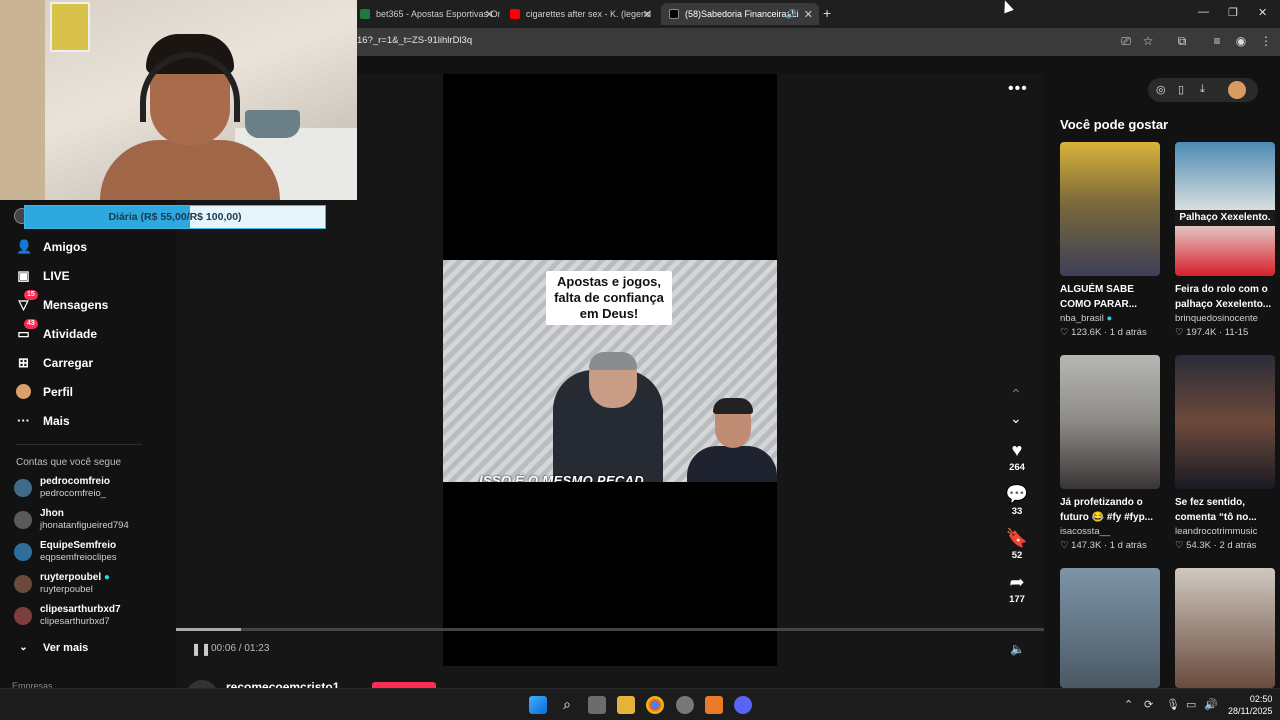 Image resolution: width=1280 pixels, height=720 pixels. What do you see at coordinates (79, 444) in the screenshot?
I see `divider` at bounding box center [79, 444].